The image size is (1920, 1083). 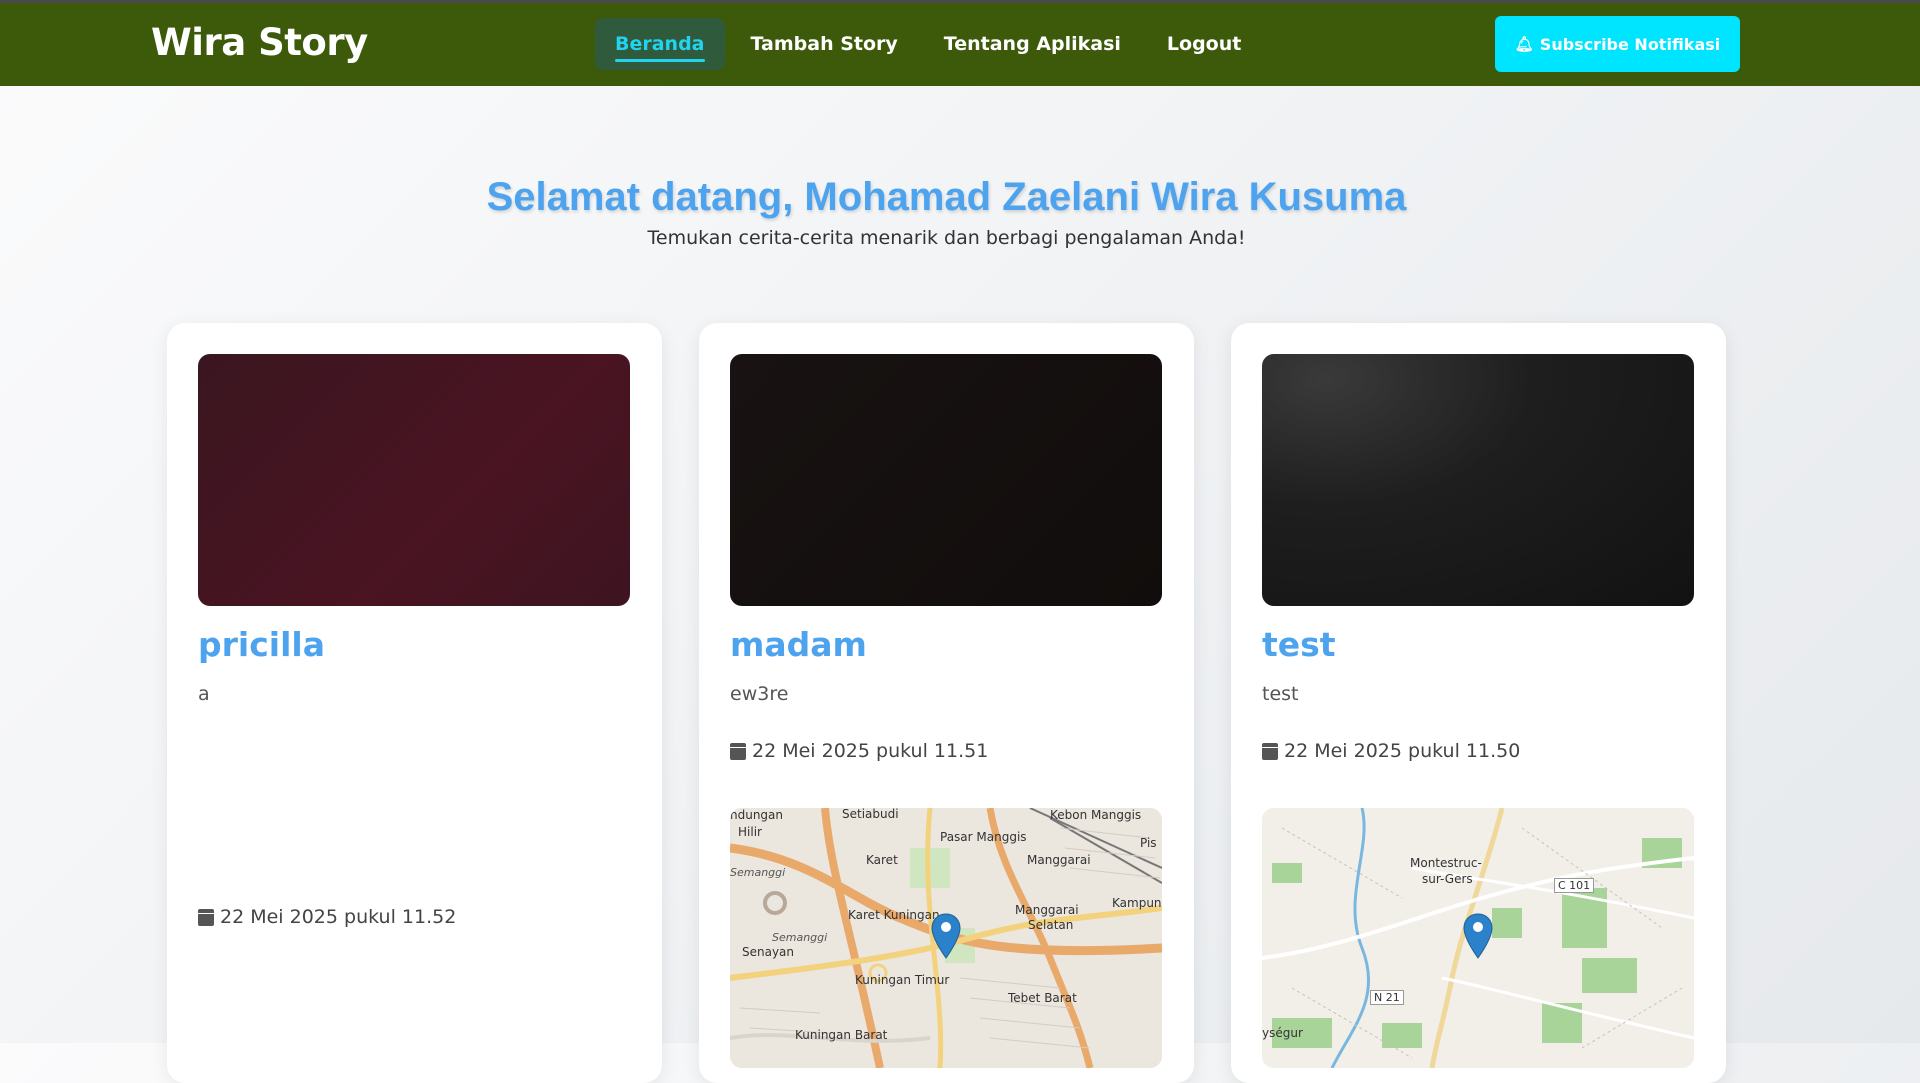 What do you see at coordinates (768, 952) in the screenshot?
I see `map-label: Senayan` at bounding box center [768, 952].